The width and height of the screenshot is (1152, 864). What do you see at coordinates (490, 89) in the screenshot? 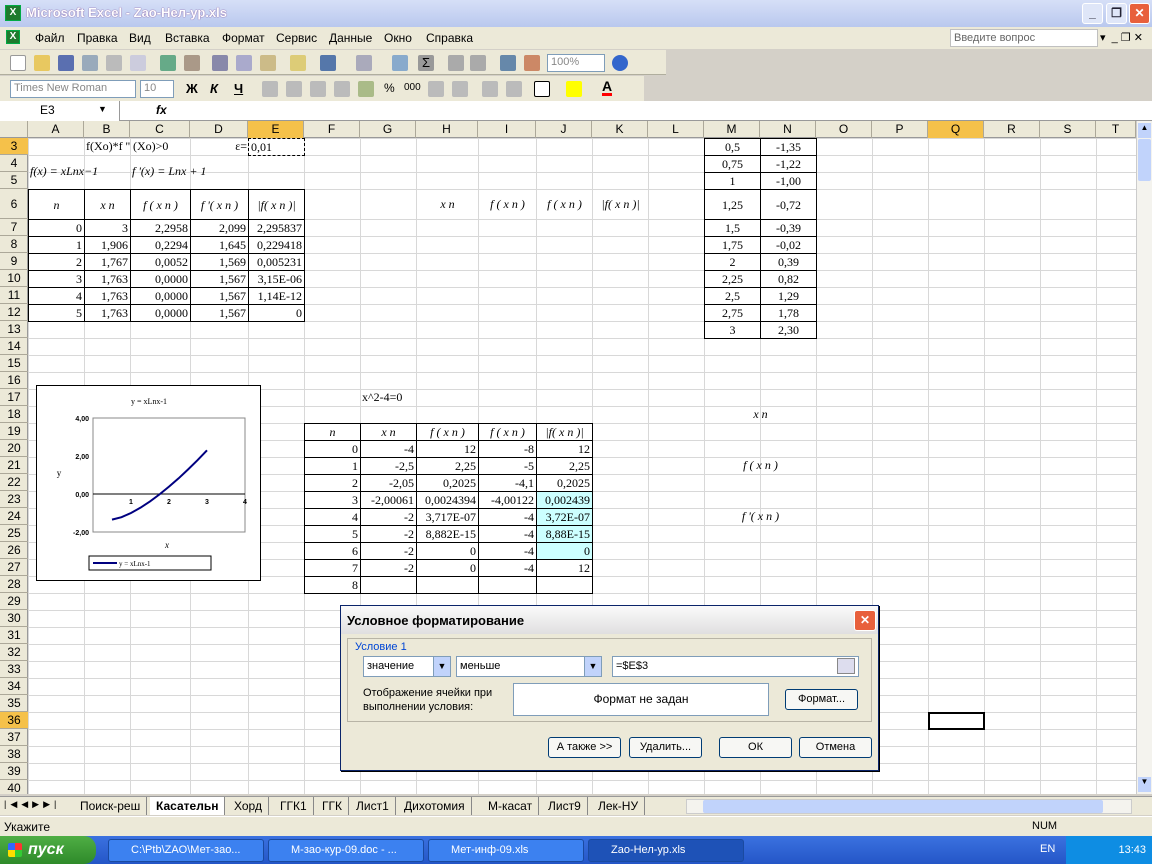
I see `decrease-indent-icon` at bounding box center [490, 89].